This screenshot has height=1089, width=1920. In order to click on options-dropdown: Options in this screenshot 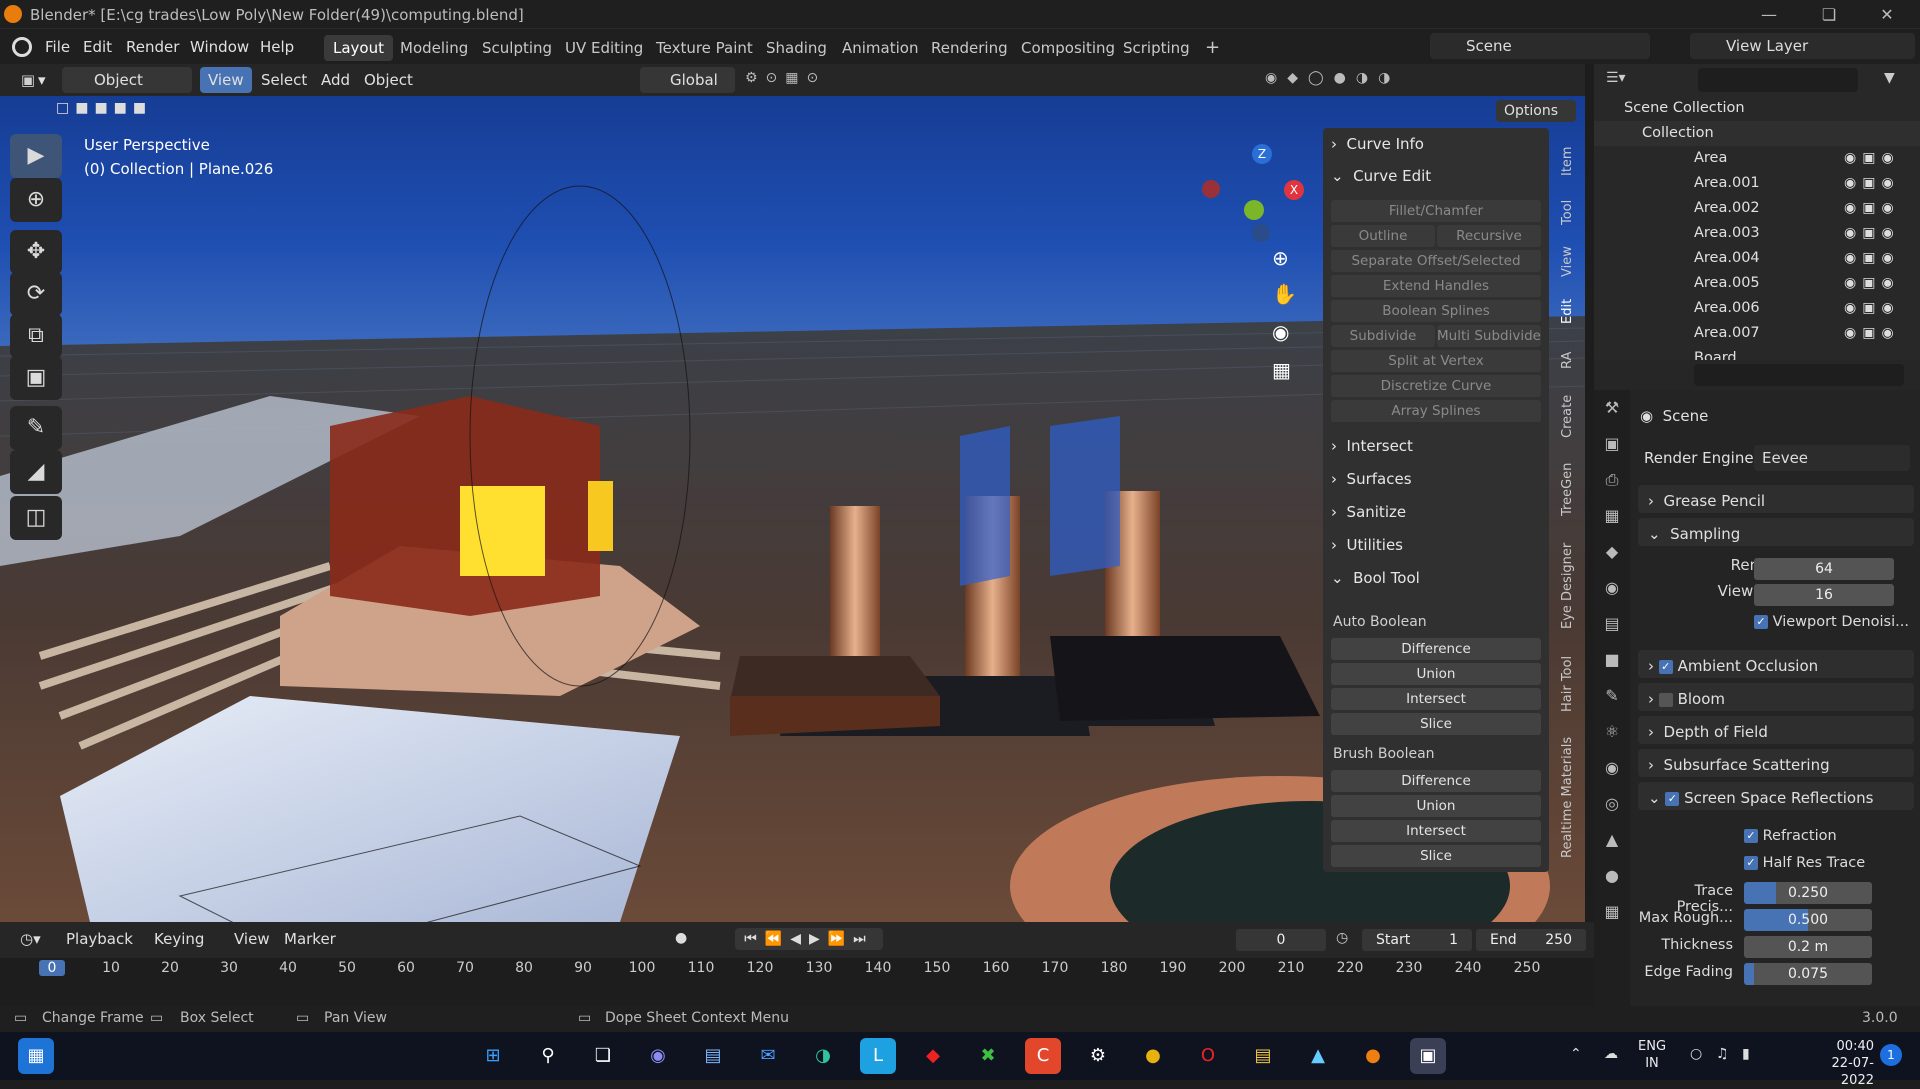, I will do `click(1536, 111)`.